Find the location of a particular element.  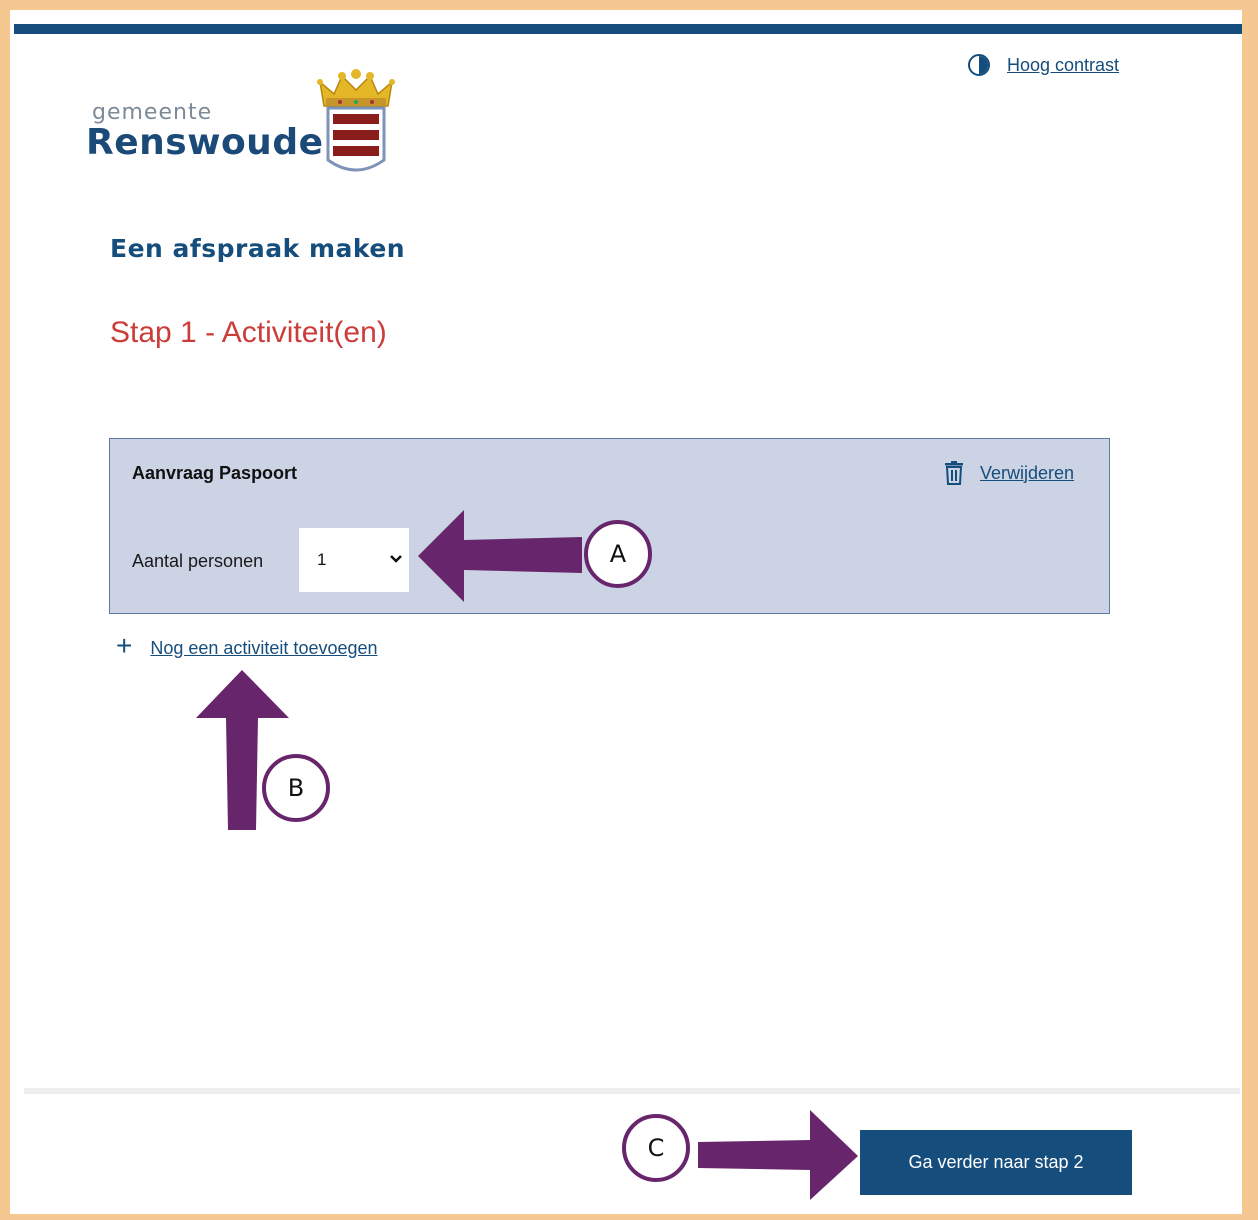

marker-c-label: C is located at coordinates (656, 1148).